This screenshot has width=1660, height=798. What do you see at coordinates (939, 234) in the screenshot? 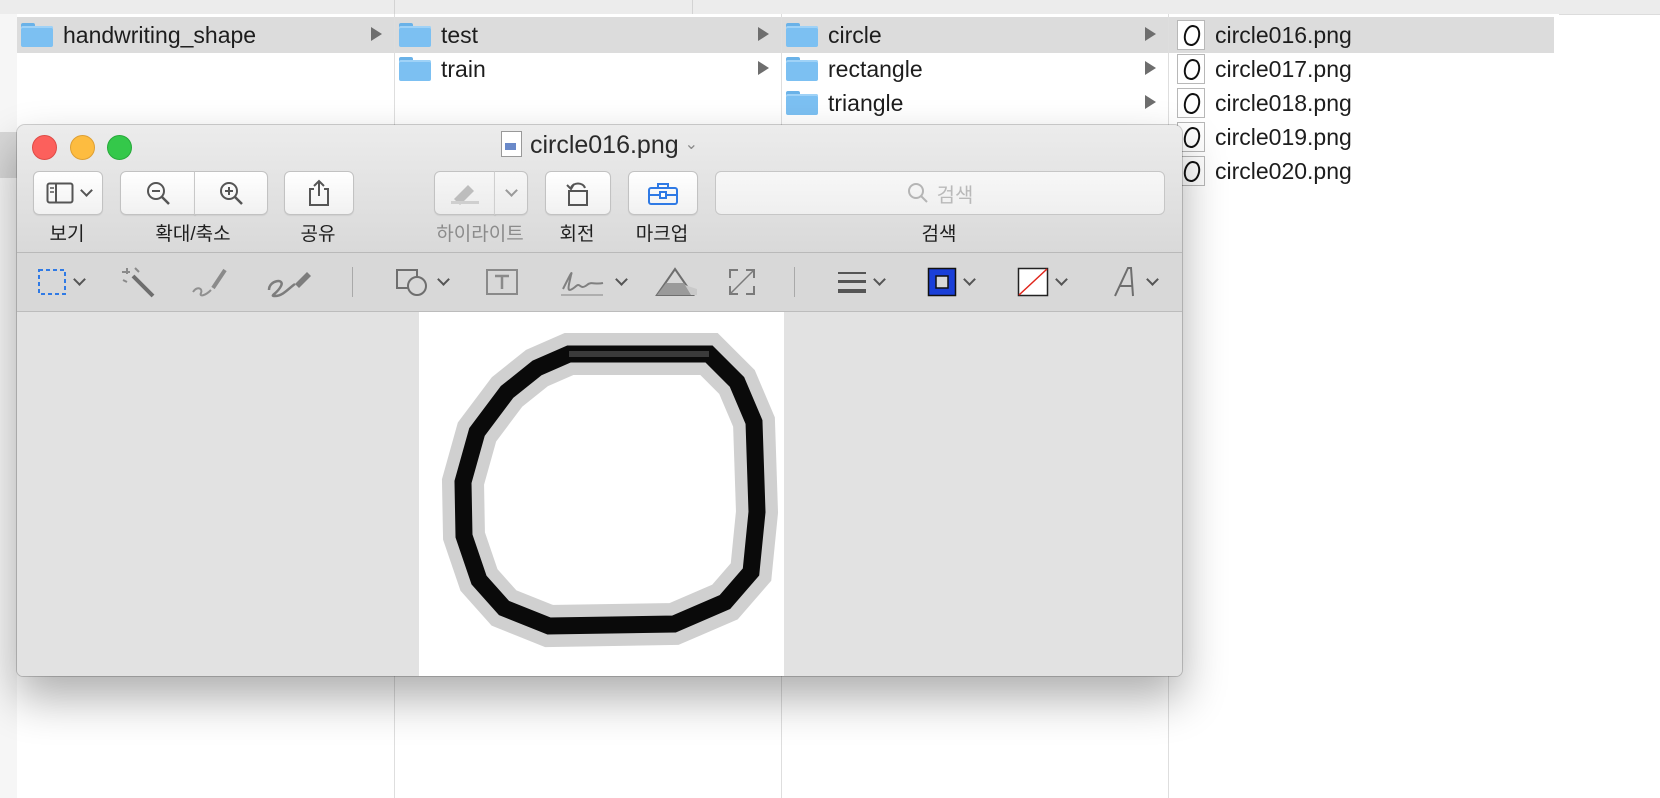
I see `search-label: 검색` at bounding box center [939, 234].